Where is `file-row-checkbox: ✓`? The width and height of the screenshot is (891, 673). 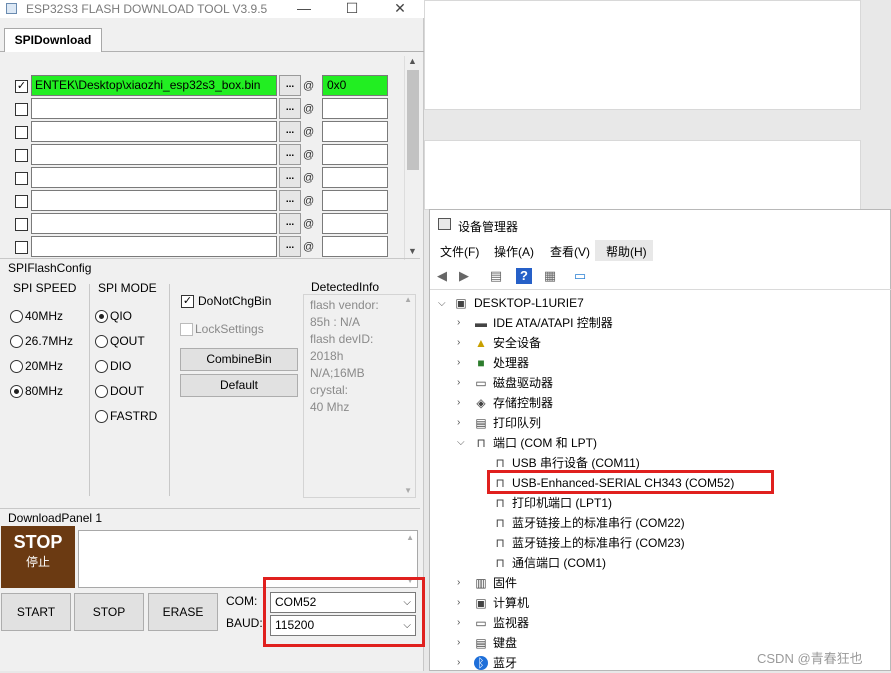
file-row-checkbox: ✓ is located at coordinates (21, 86).